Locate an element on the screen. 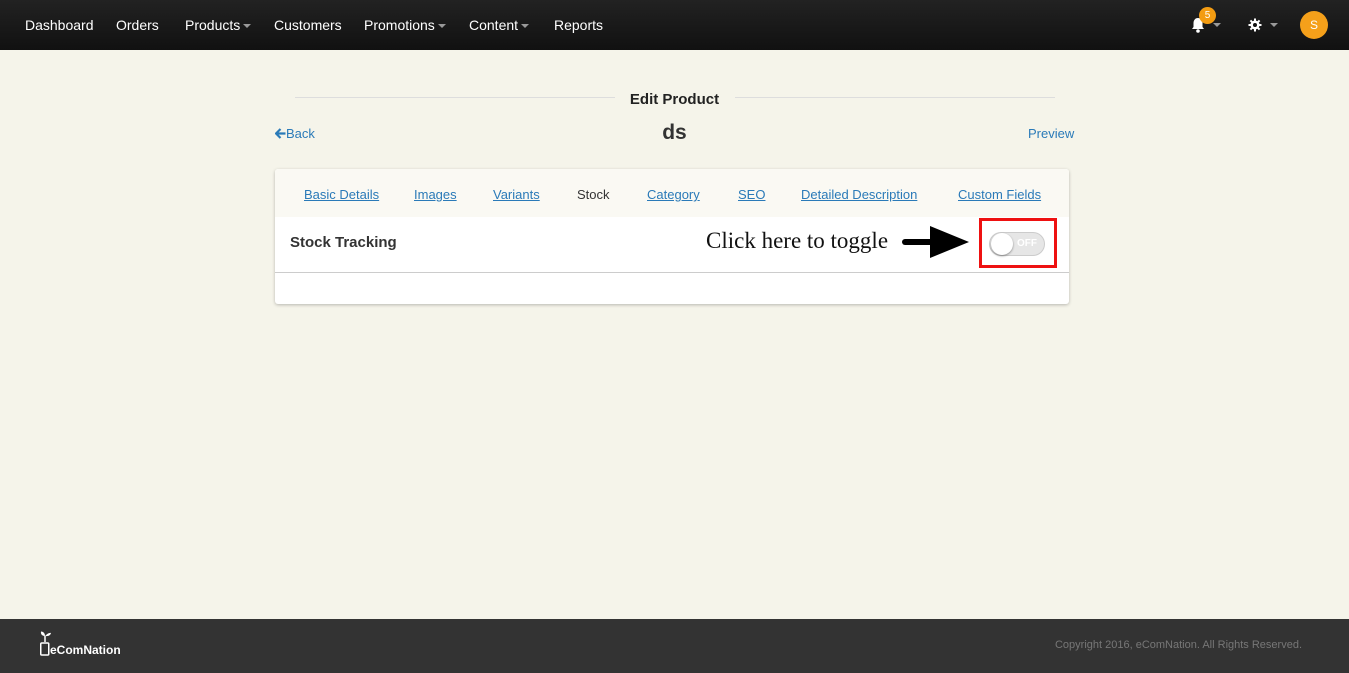 The image size is (1349, 673). nav-content-label: Content is located at coordinates (494, 25).